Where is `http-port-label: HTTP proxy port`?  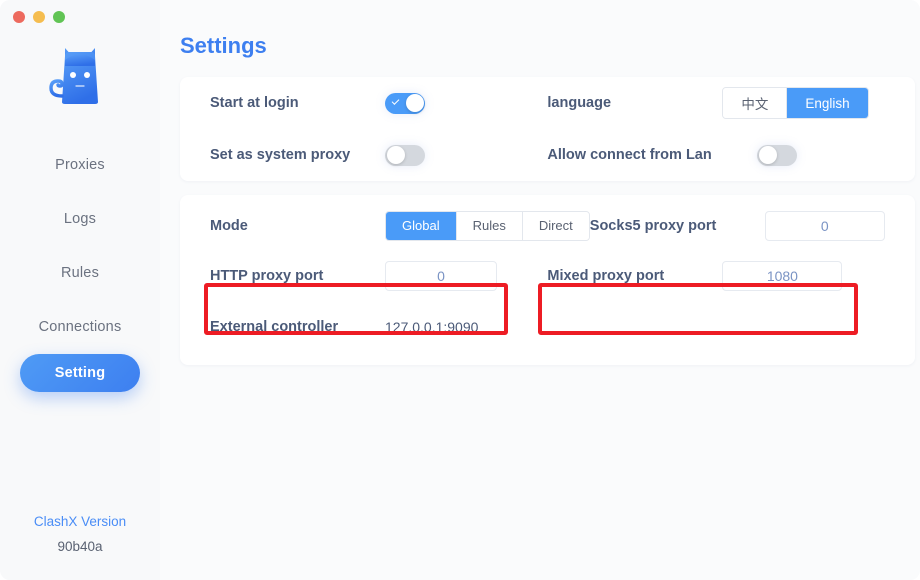 http-port-label: HTTP proxy port is located at coordinates (267, 276).